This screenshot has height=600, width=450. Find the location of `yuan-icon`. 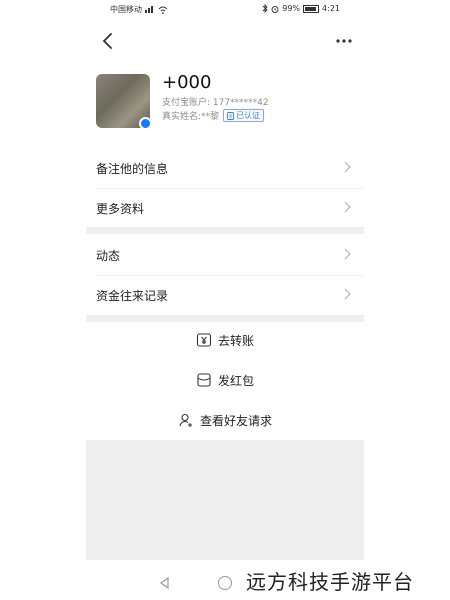

yuan-icon is located at coordinates (204, 340).